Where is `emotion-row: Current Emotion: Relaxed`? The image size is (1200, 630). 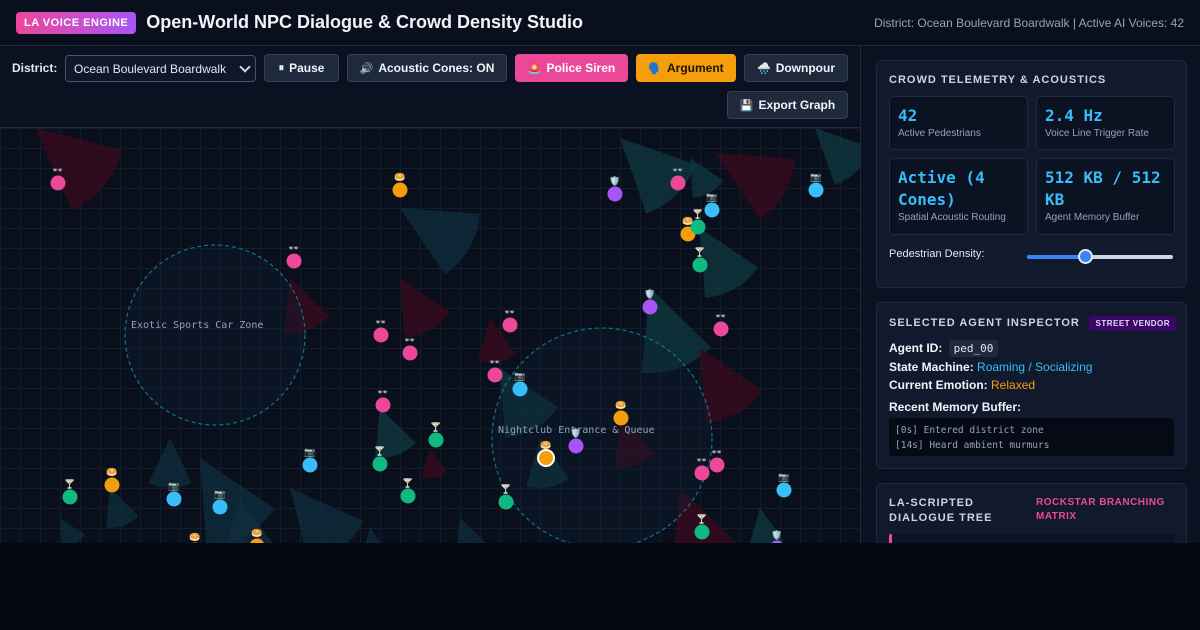
emotion-row: Current Emotion: Relaxed is located at coordinates (962, 385).